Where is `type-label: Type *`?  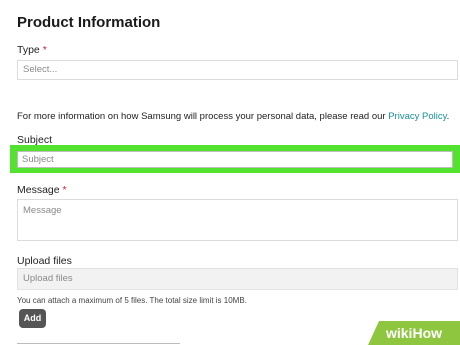 type-label: Type * is located at coordinates (32, 50).